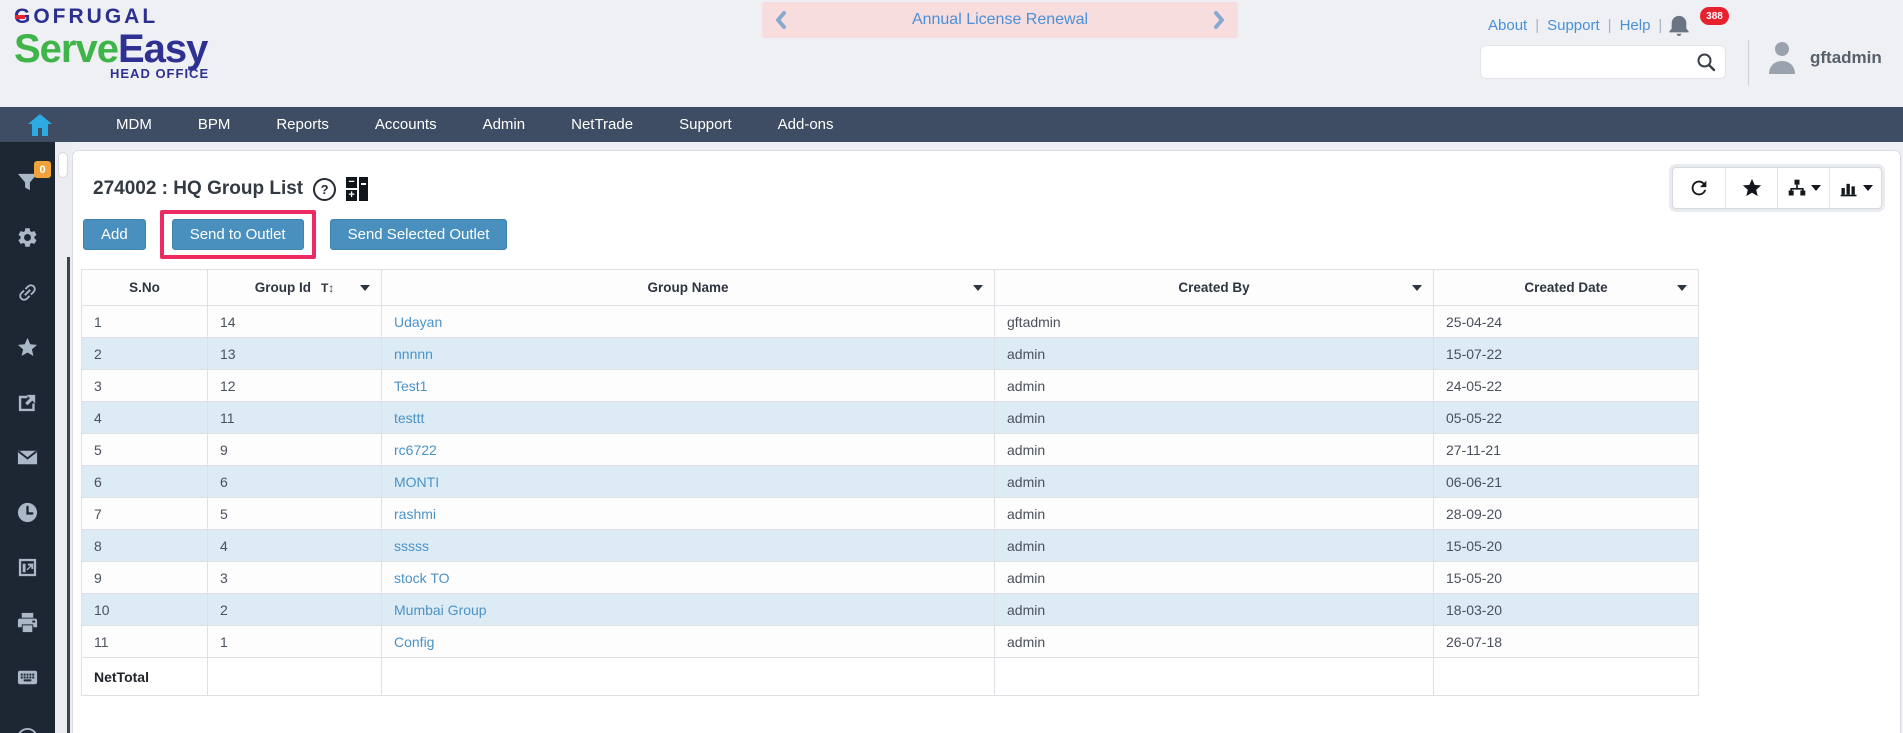  I want to click on group-name-link: rashmi, so click(415, 514).